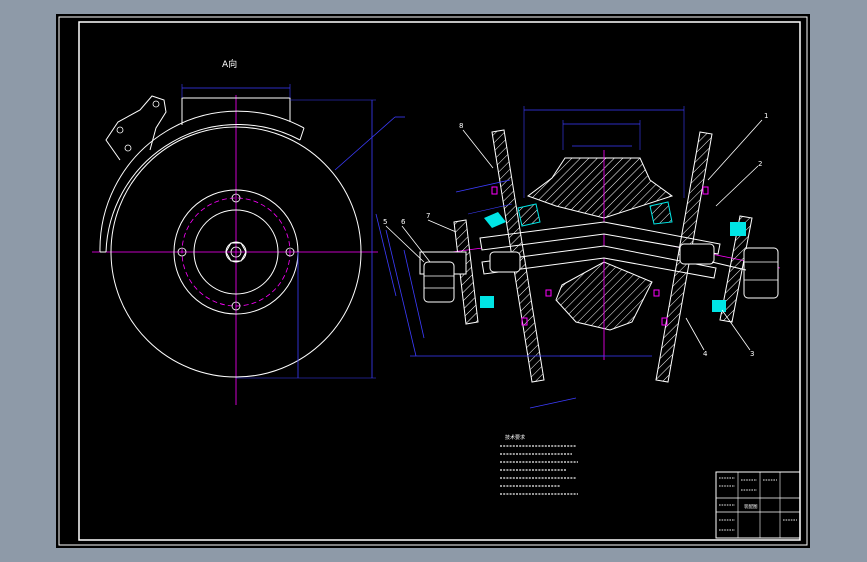  What do you see at coordinates (760, 164) in the screenshot?
I see `part-label-2: 2` at bounding box center [760, 164].